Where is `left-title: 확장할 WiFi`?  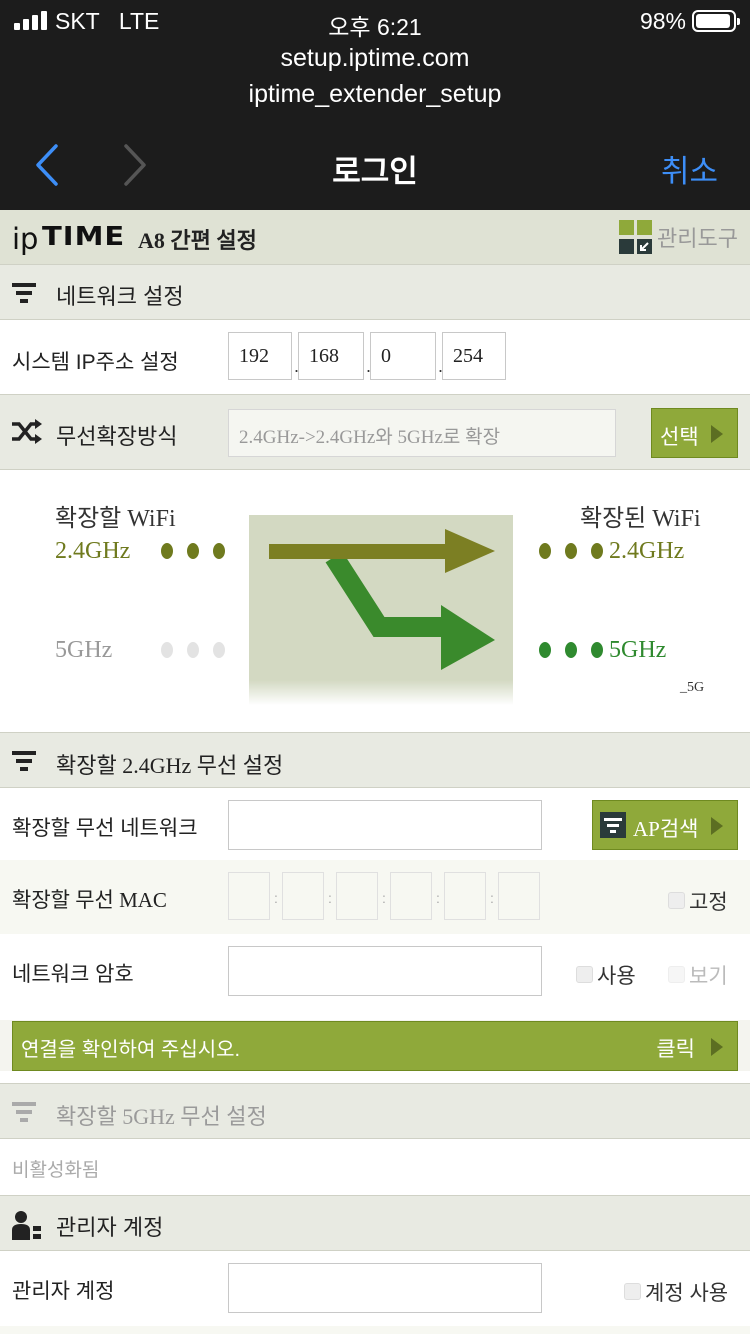 left-title: 확장할 WiFi is located at coordinates (115, 519).